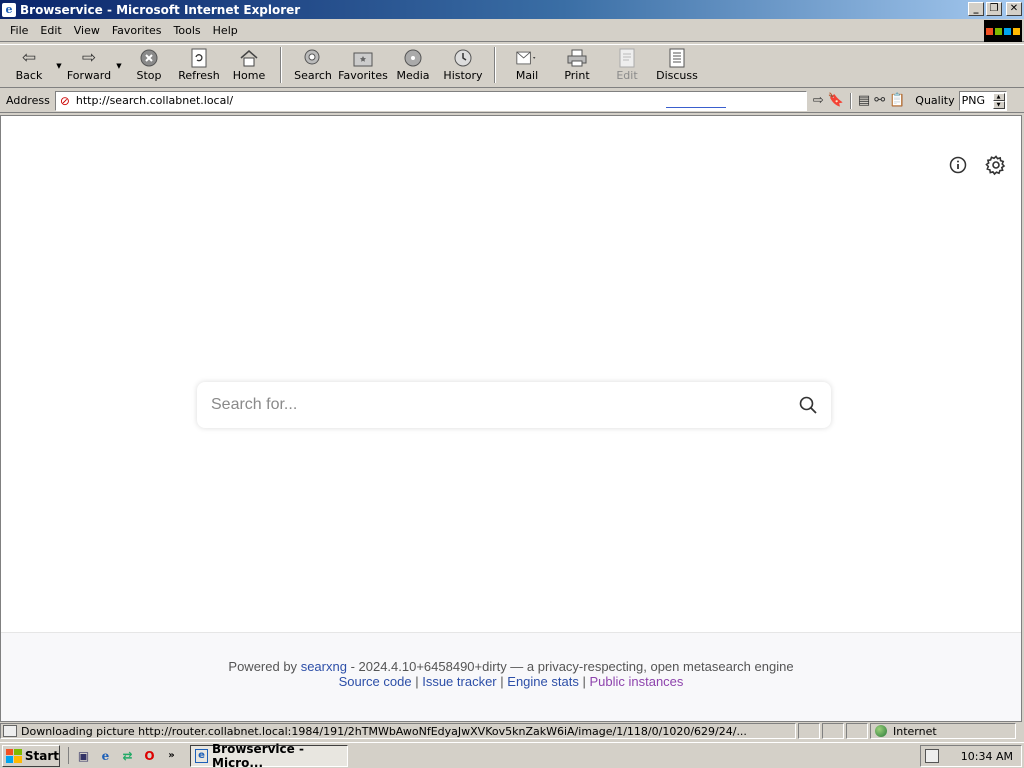 This screenshot has height=768, width=1024. I want to click on address-separator, so click(850, 100).